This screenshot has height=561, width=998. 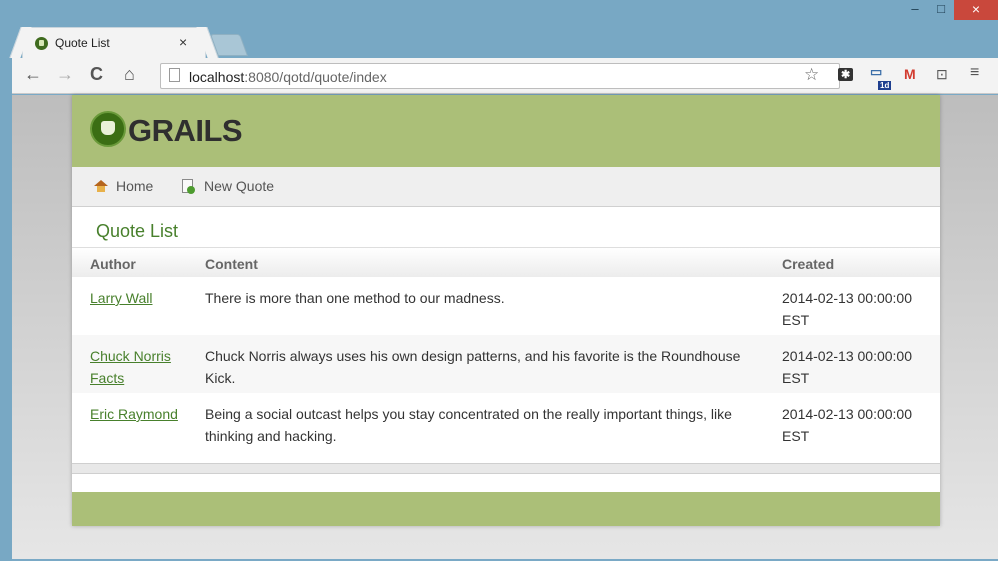 I want to click on extension-calendar-icon: ▭, so click(x=876, y=72).